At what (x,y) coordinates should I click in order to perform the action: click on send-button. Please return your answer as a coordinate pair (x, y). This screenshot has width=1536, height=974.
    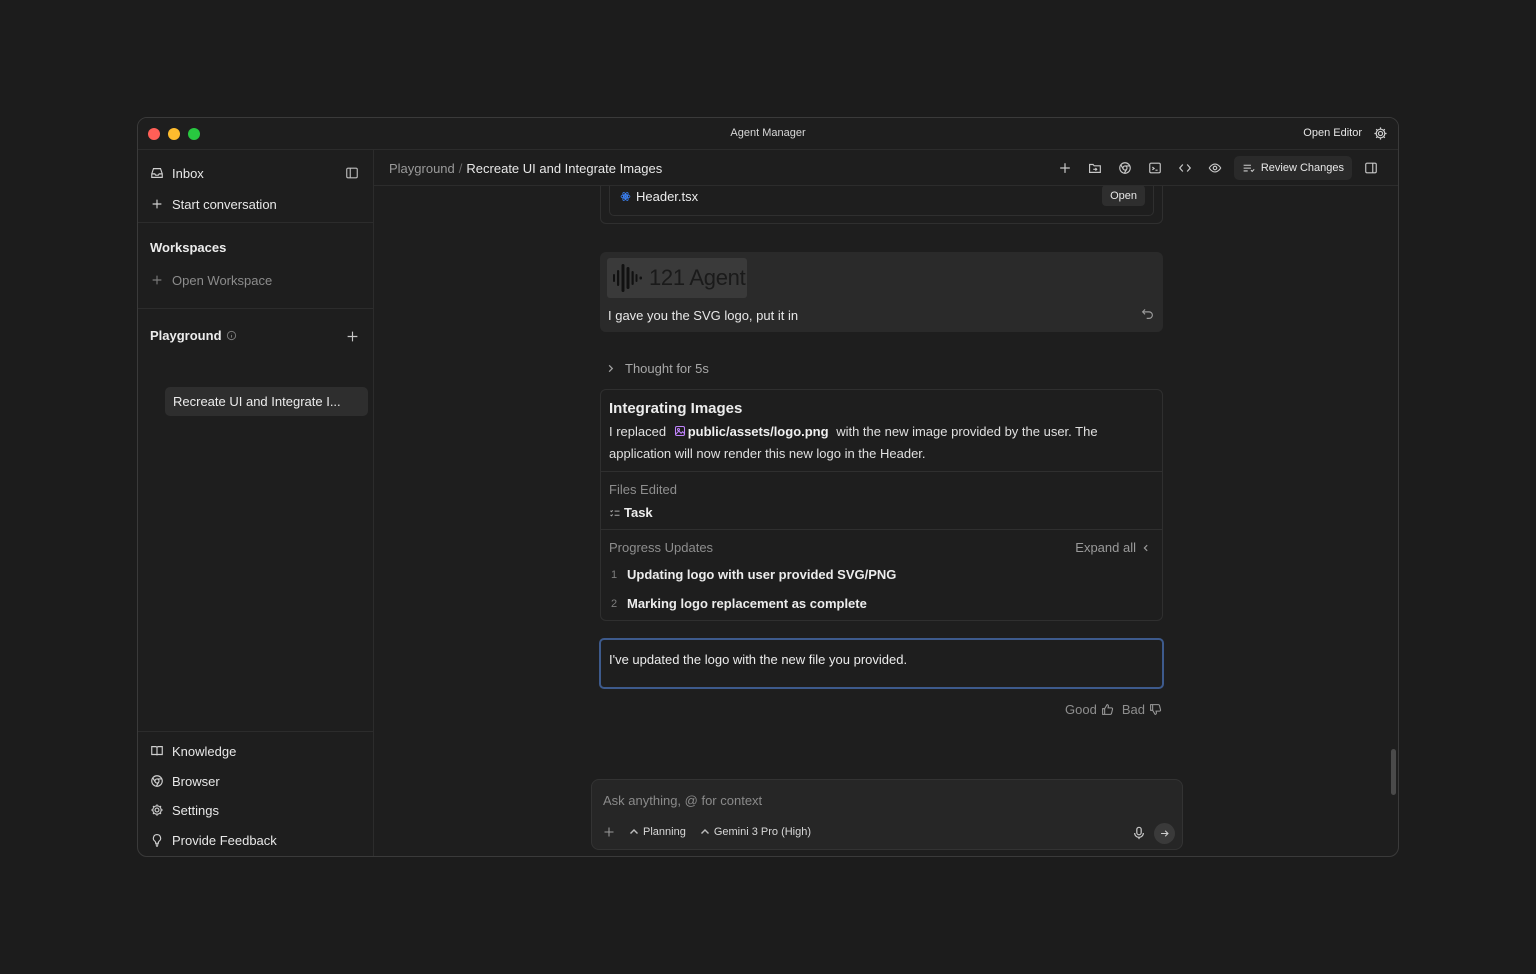
    Looking at the image, I should click on (1164, 833).